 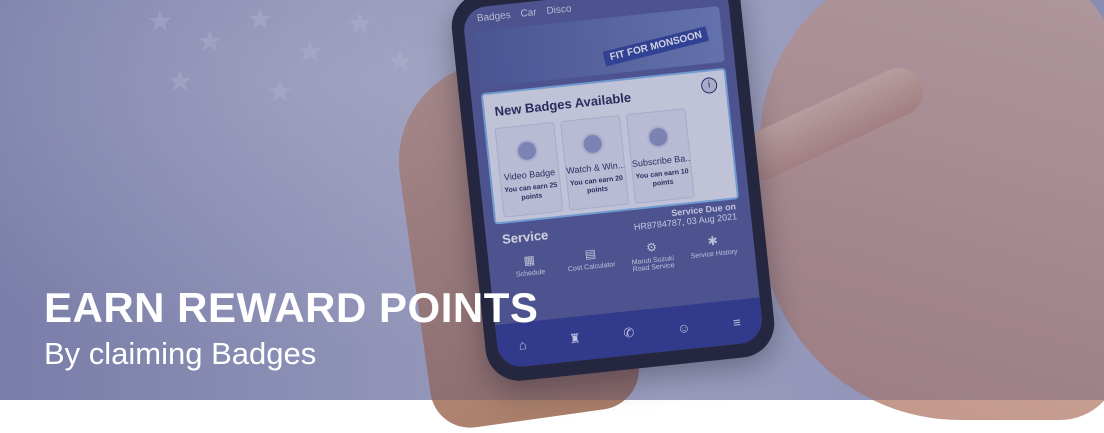 What do you see at coordinates (180, 353) in the screenshot?
I see `hero-subline: By claiming Badges` at bounding box center [180, 353].